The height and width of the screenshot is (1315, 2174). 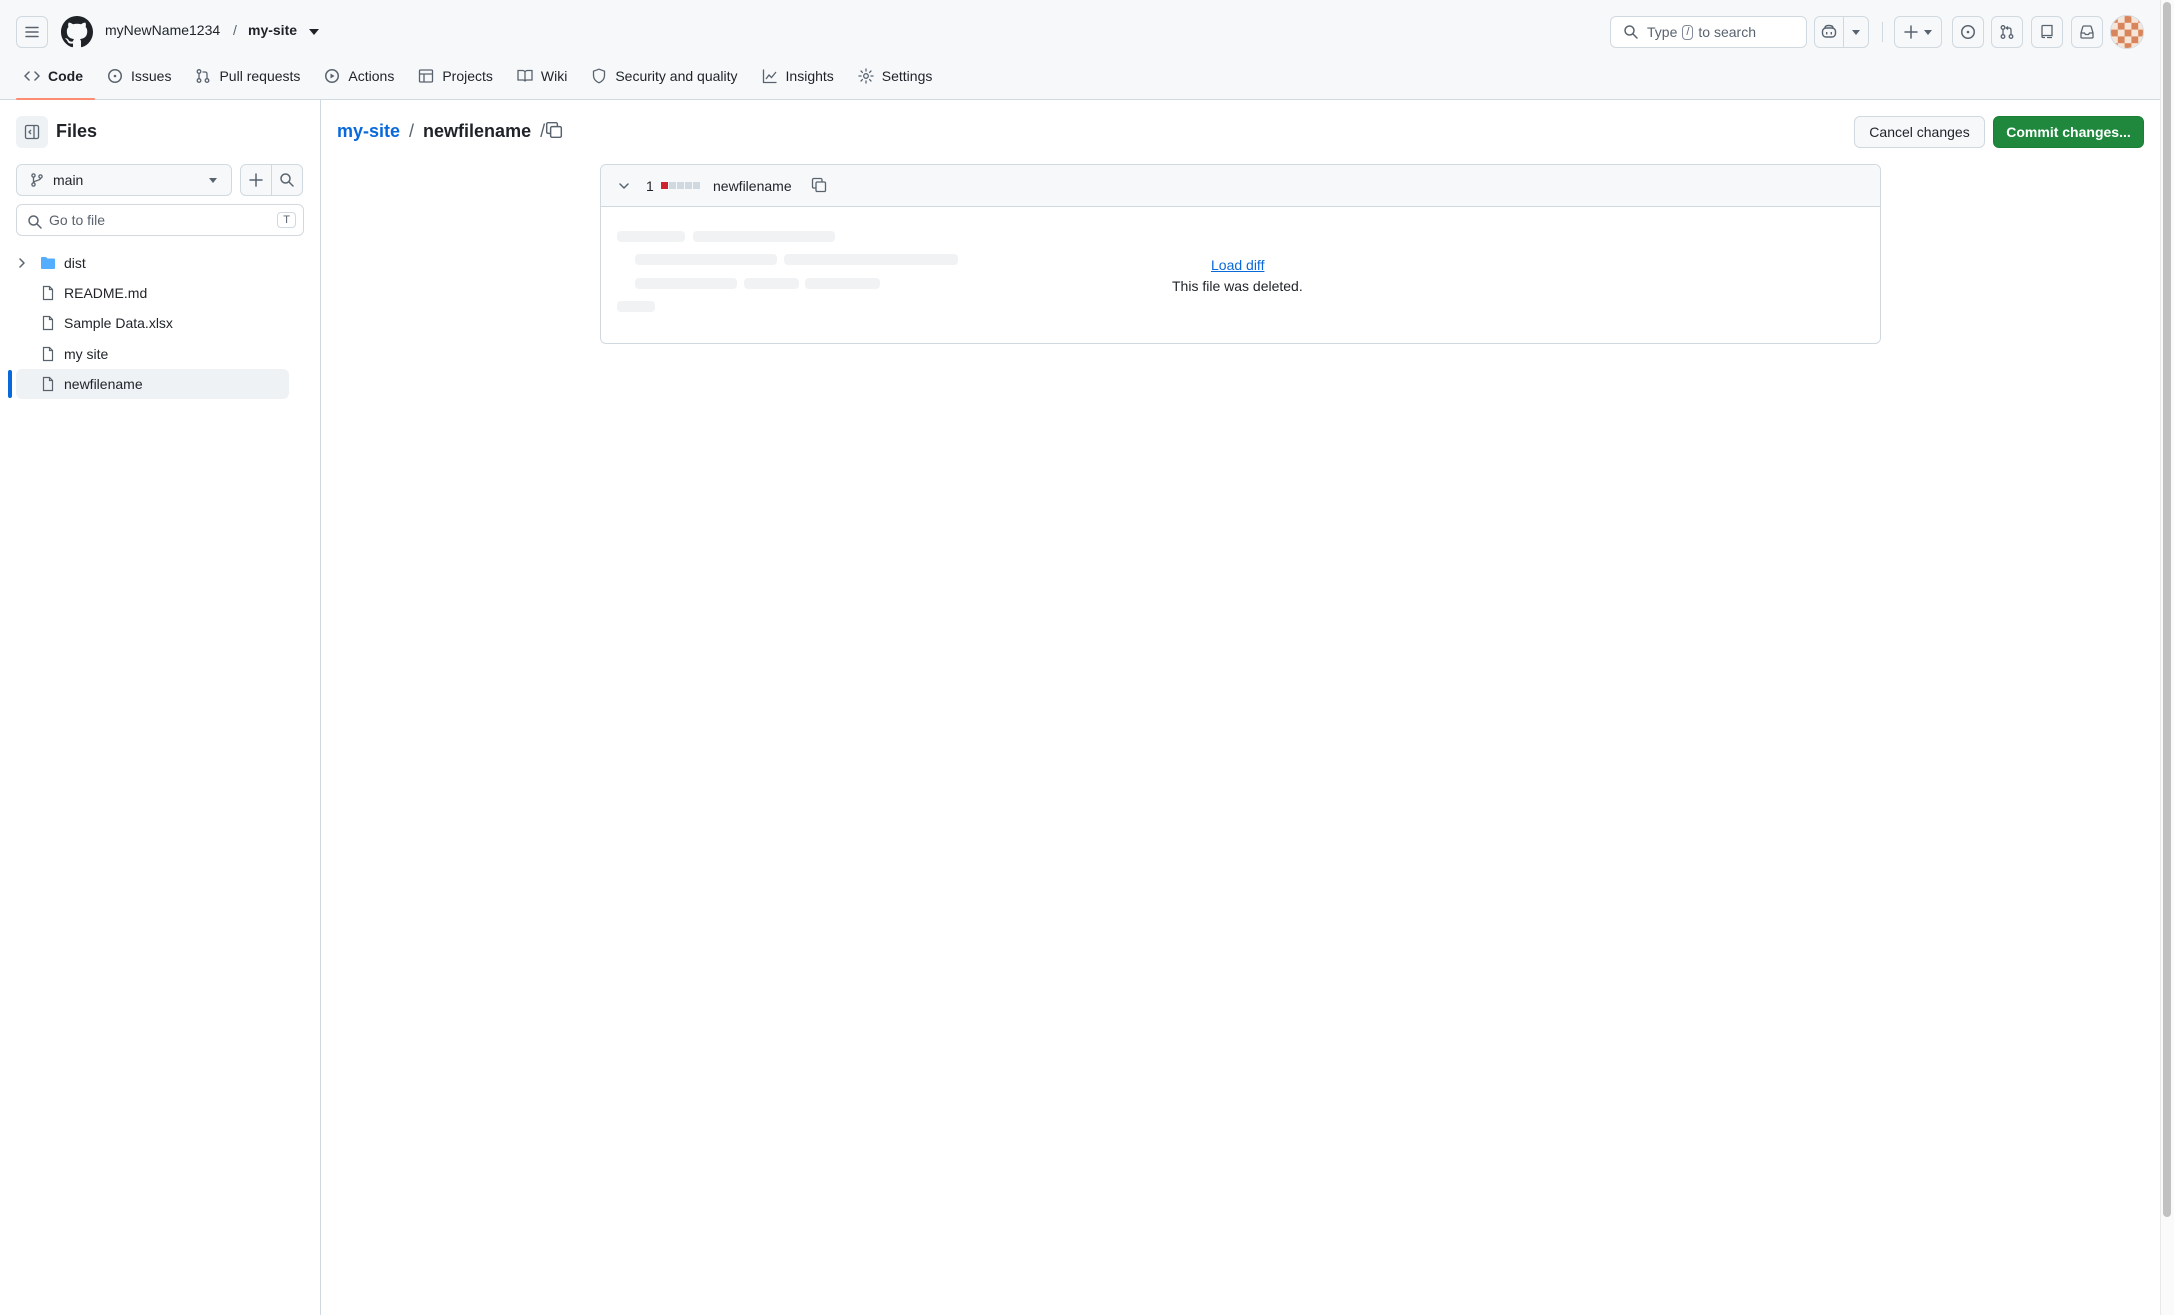 I want to click on tree-item-sample-data: Sample Data.xlsx, so click(x=152, y=323).